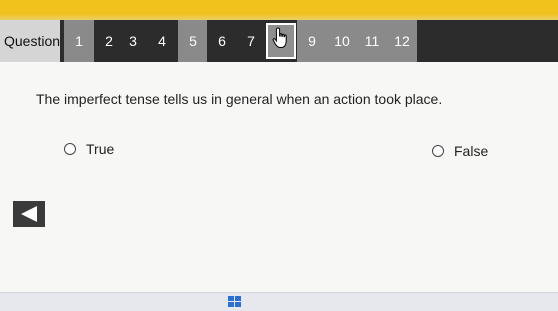 The image size is (558, 311). Describe the element at coordinates (30, 41) in the screenshot. I see `question-label: Question` at that location.